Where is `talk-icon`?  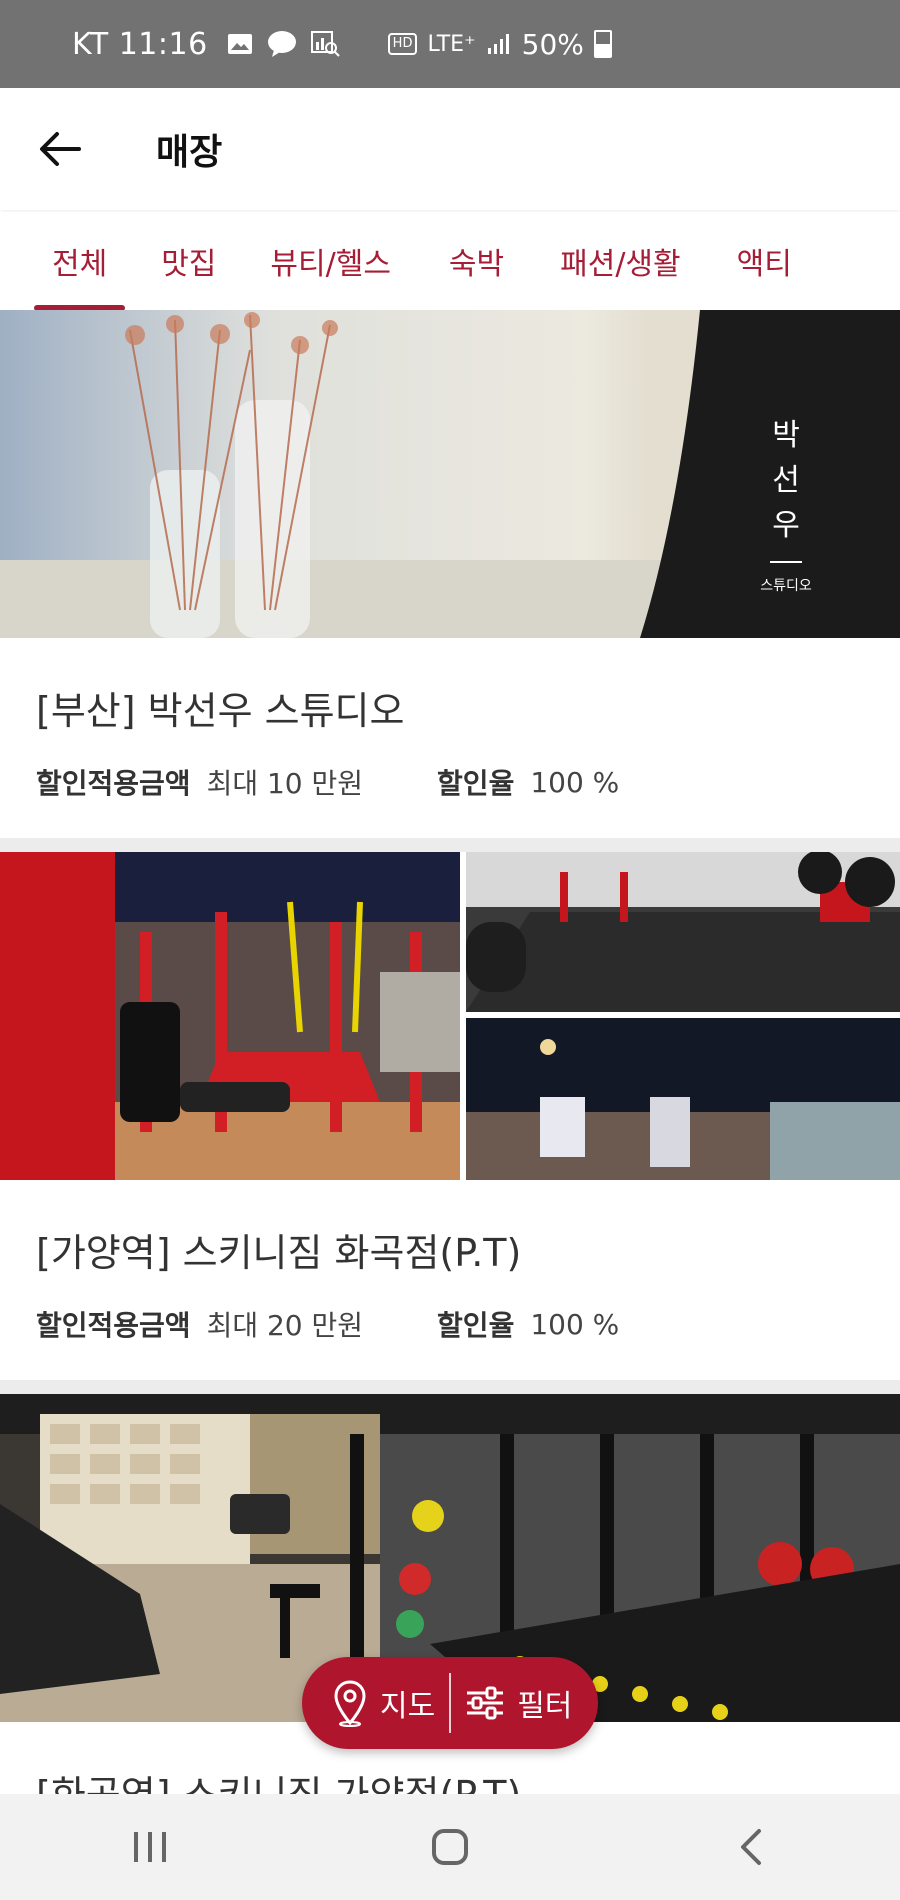 talk-icon is located at coordinates (281, 44).